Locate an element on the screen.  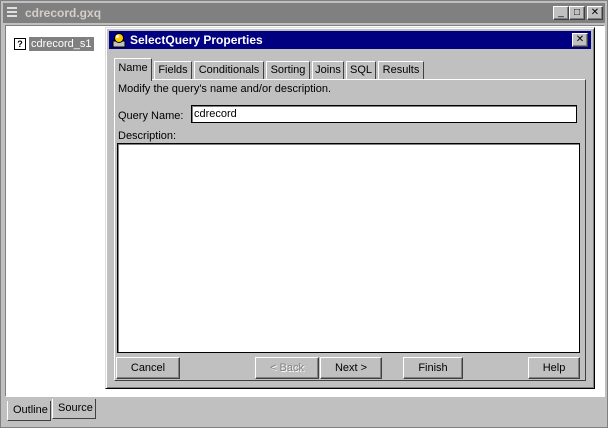
dialog-title: SelectQuery Properties is located at coordinates (196, 40).